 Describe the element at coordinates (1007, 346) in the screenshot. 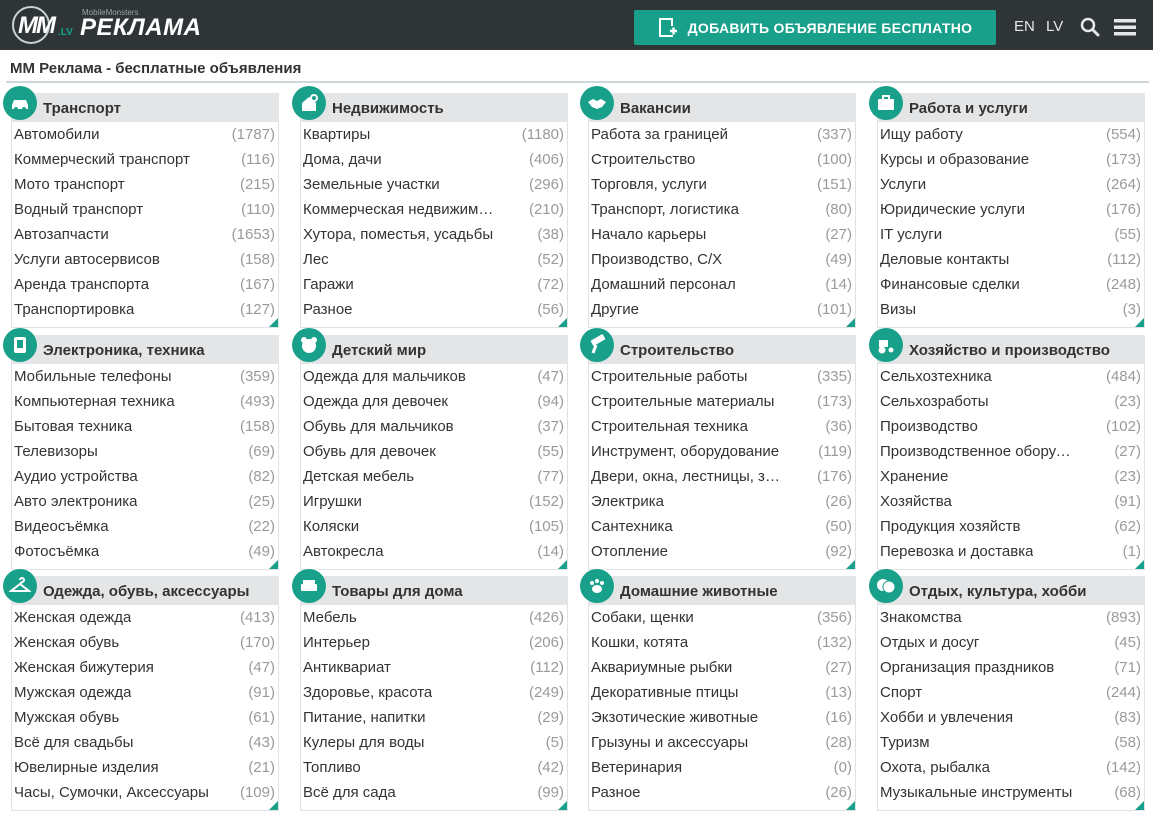

I see `category-header: Хозяйство и производство` at that location.